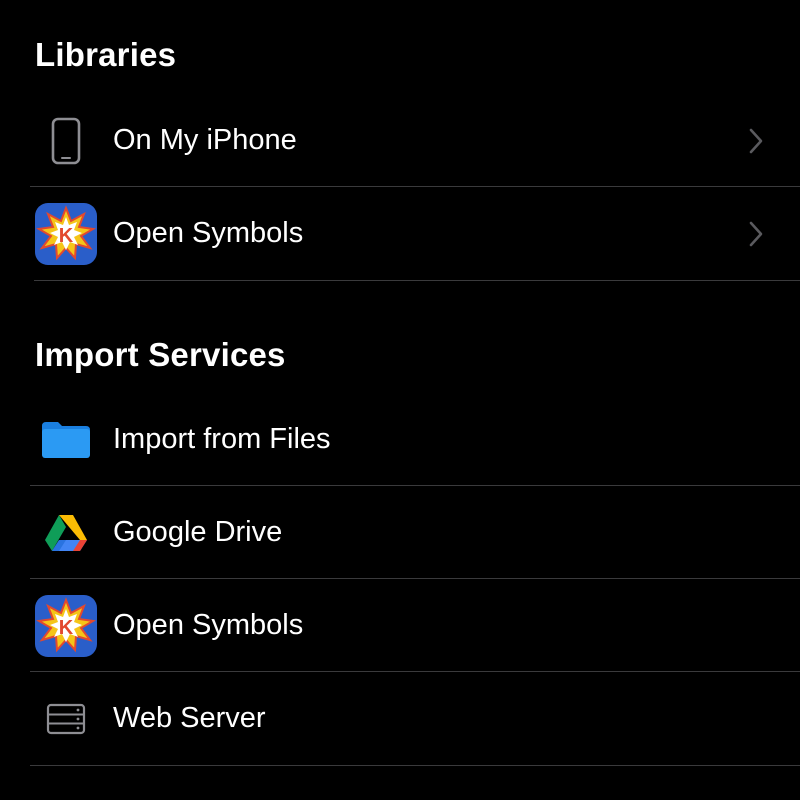 Image resolution: width=800 pixels, height=800 pixels. What do you see at coordinates (400, 718) in the screenshot?
I see `import-item-web-server: Web Server` at bounding box center [400, 718].